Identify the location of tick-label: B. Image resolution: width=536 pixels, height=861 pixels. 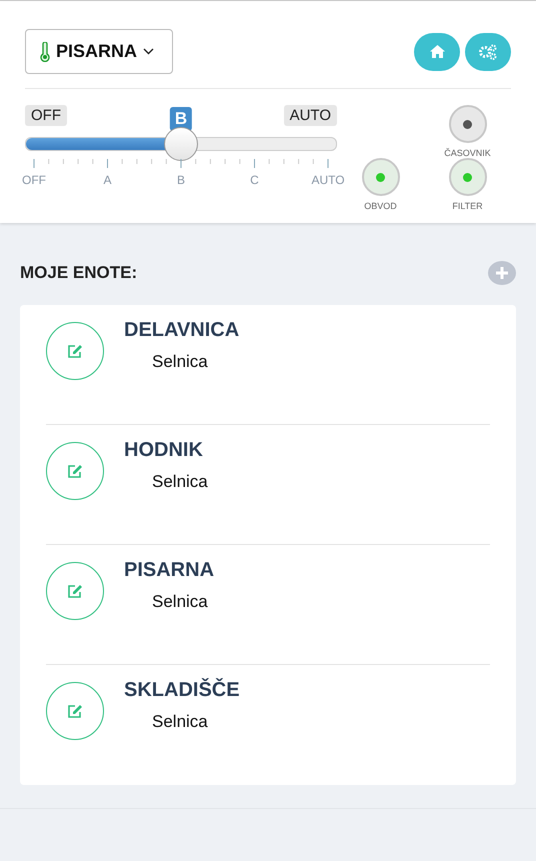
(181, 180).